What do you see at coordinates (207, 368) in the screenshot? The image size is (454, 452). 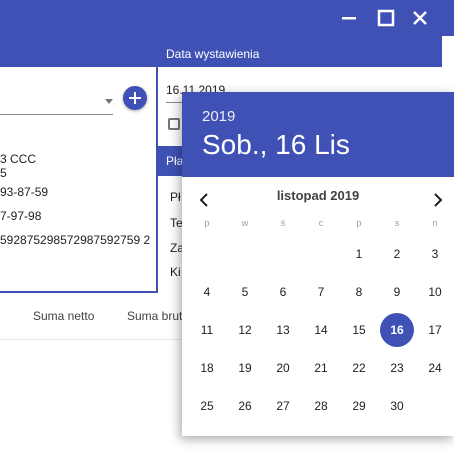 I see `calendar-day: 18` at bounding box center [207, 368].